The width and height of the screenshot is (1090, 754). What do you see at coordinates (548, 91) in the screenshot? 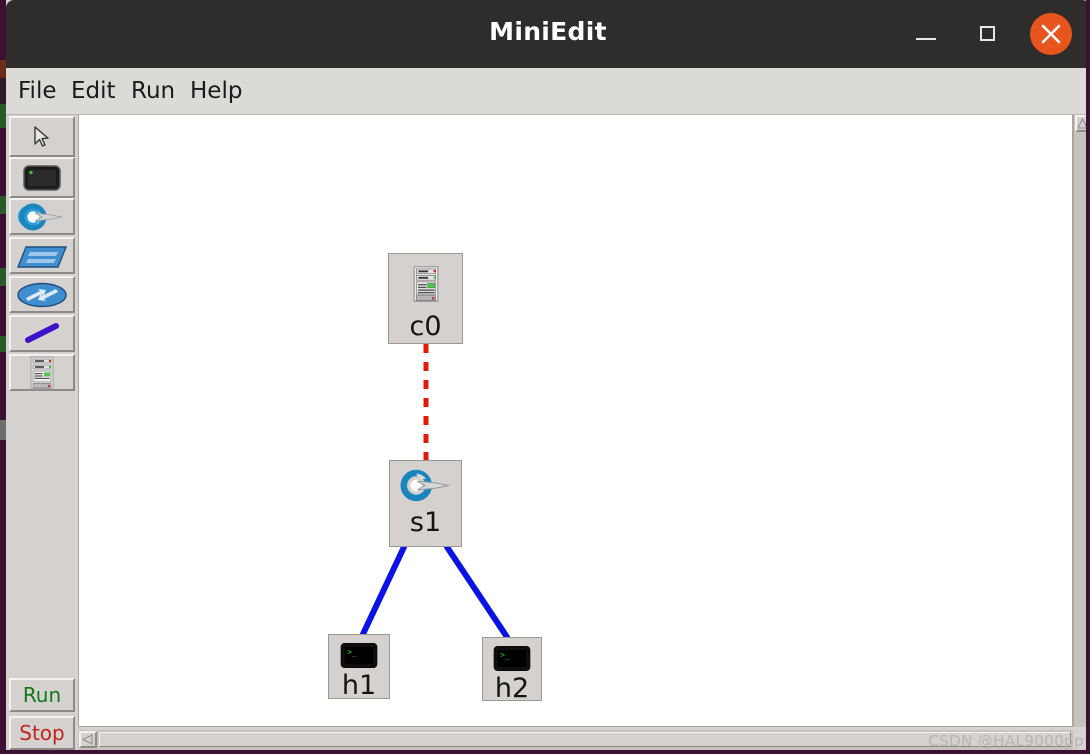
I see `menu-bar: File Edit Run Help` at bounding box center [548, 91].